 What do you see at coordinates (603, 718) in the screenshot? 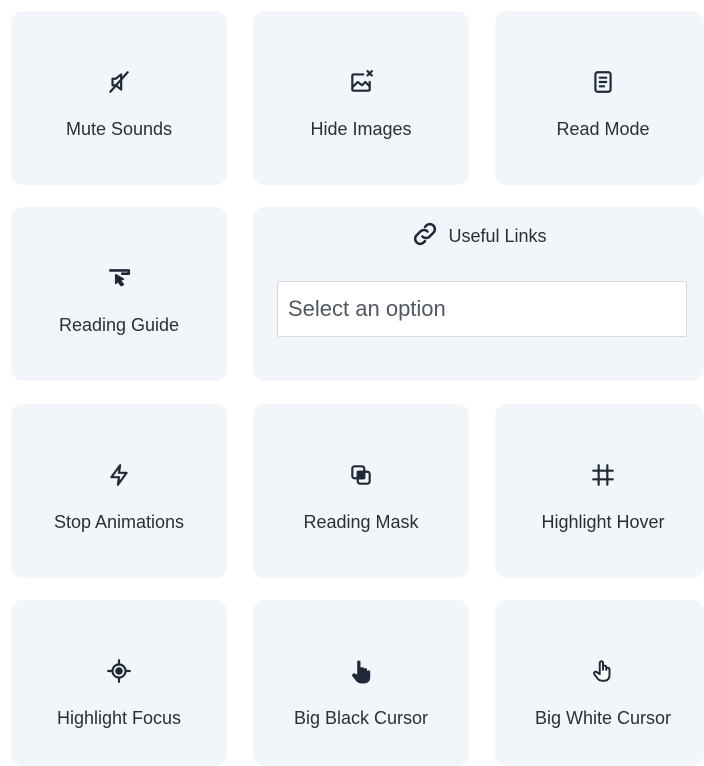
I see `big-white-cursor-label: Big White Cursor` at bounding box center [603, 718].